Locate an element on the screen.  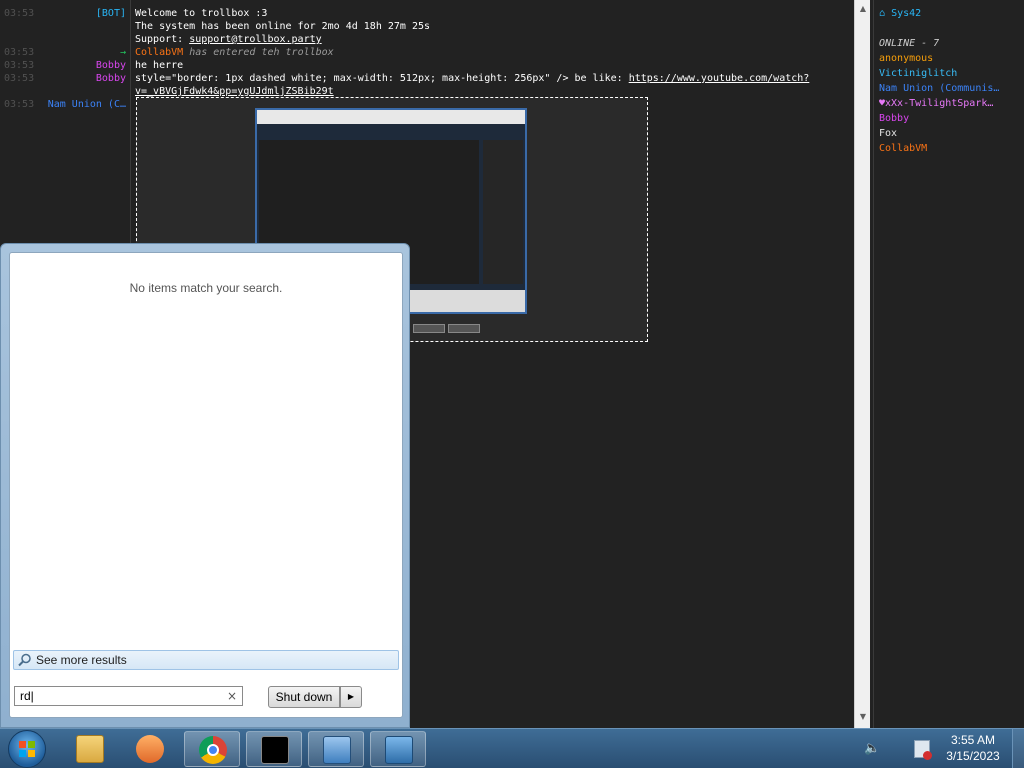
chrome-button is located at coordinates (212, 749).